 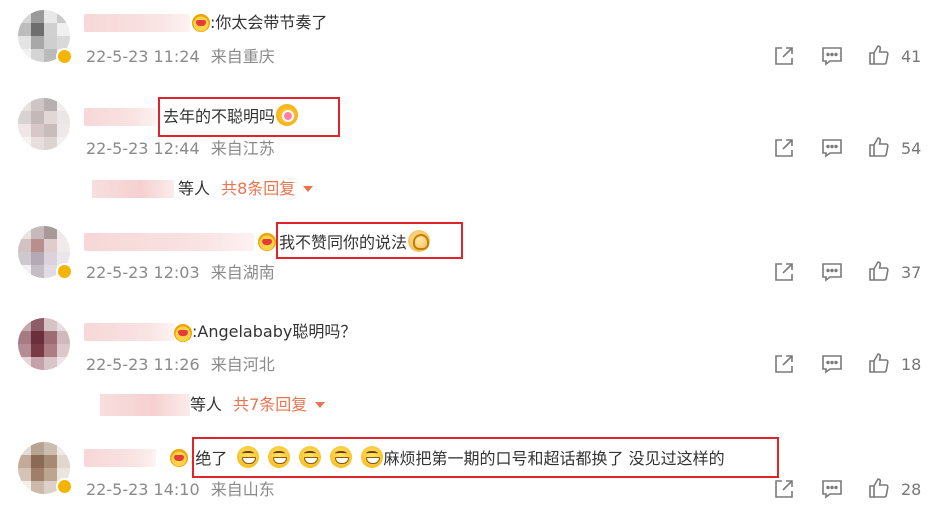 What do you see at coordinates (269, 22) in the screenshot?
I see `comment-text: :你太会带节奏了` at bounding box center [269, 22].